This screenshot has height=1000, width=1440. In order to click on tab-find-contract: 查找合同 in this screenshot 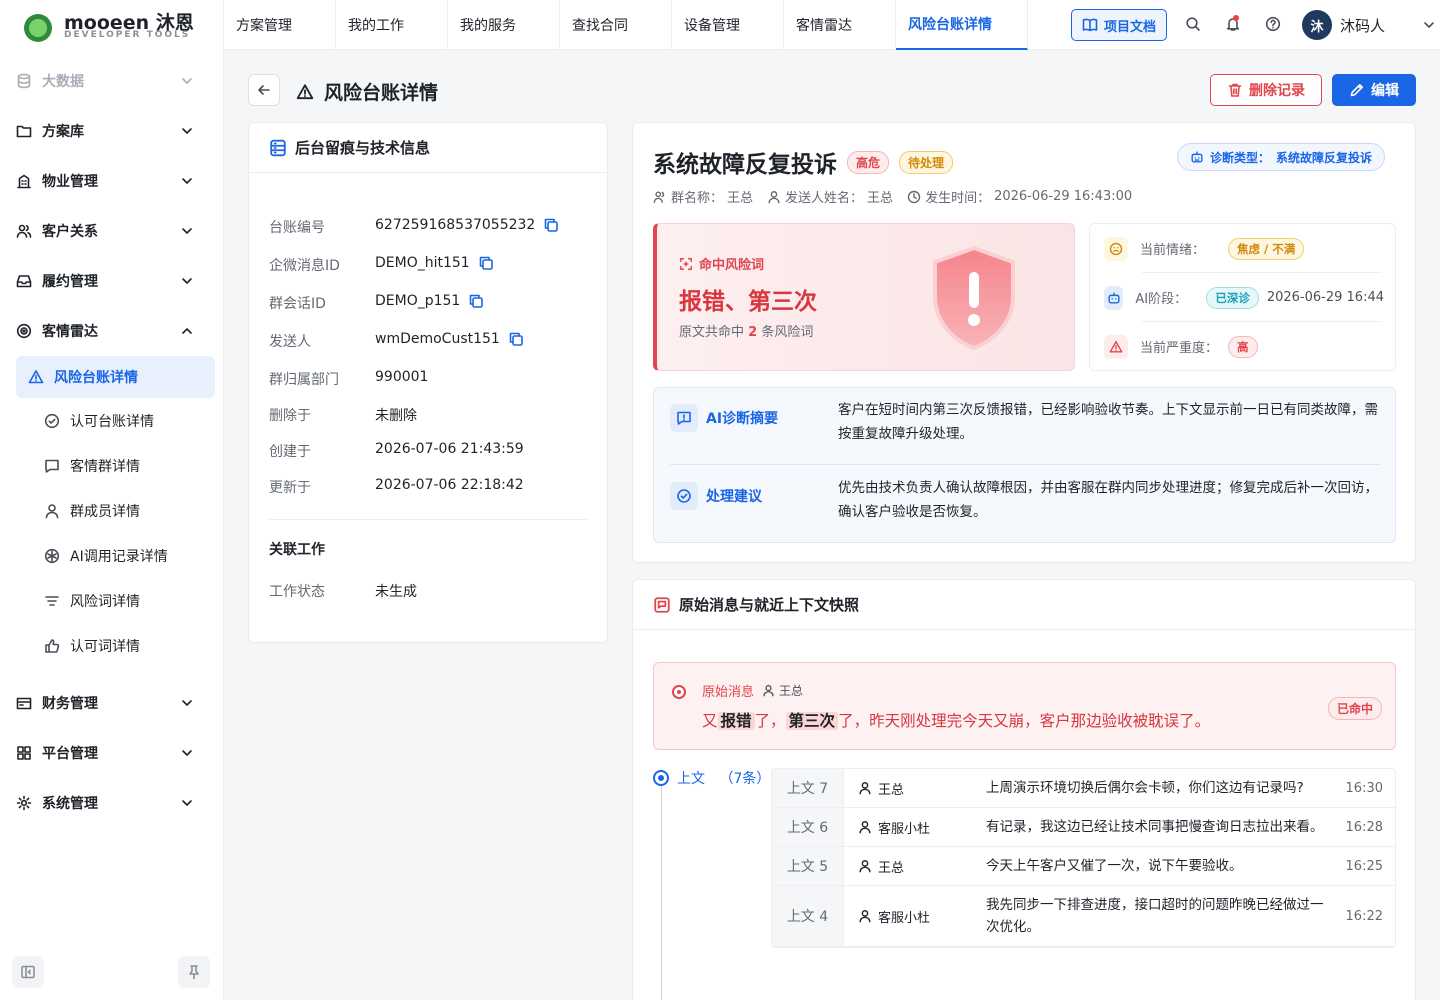, I will do `click(616, 25)`.